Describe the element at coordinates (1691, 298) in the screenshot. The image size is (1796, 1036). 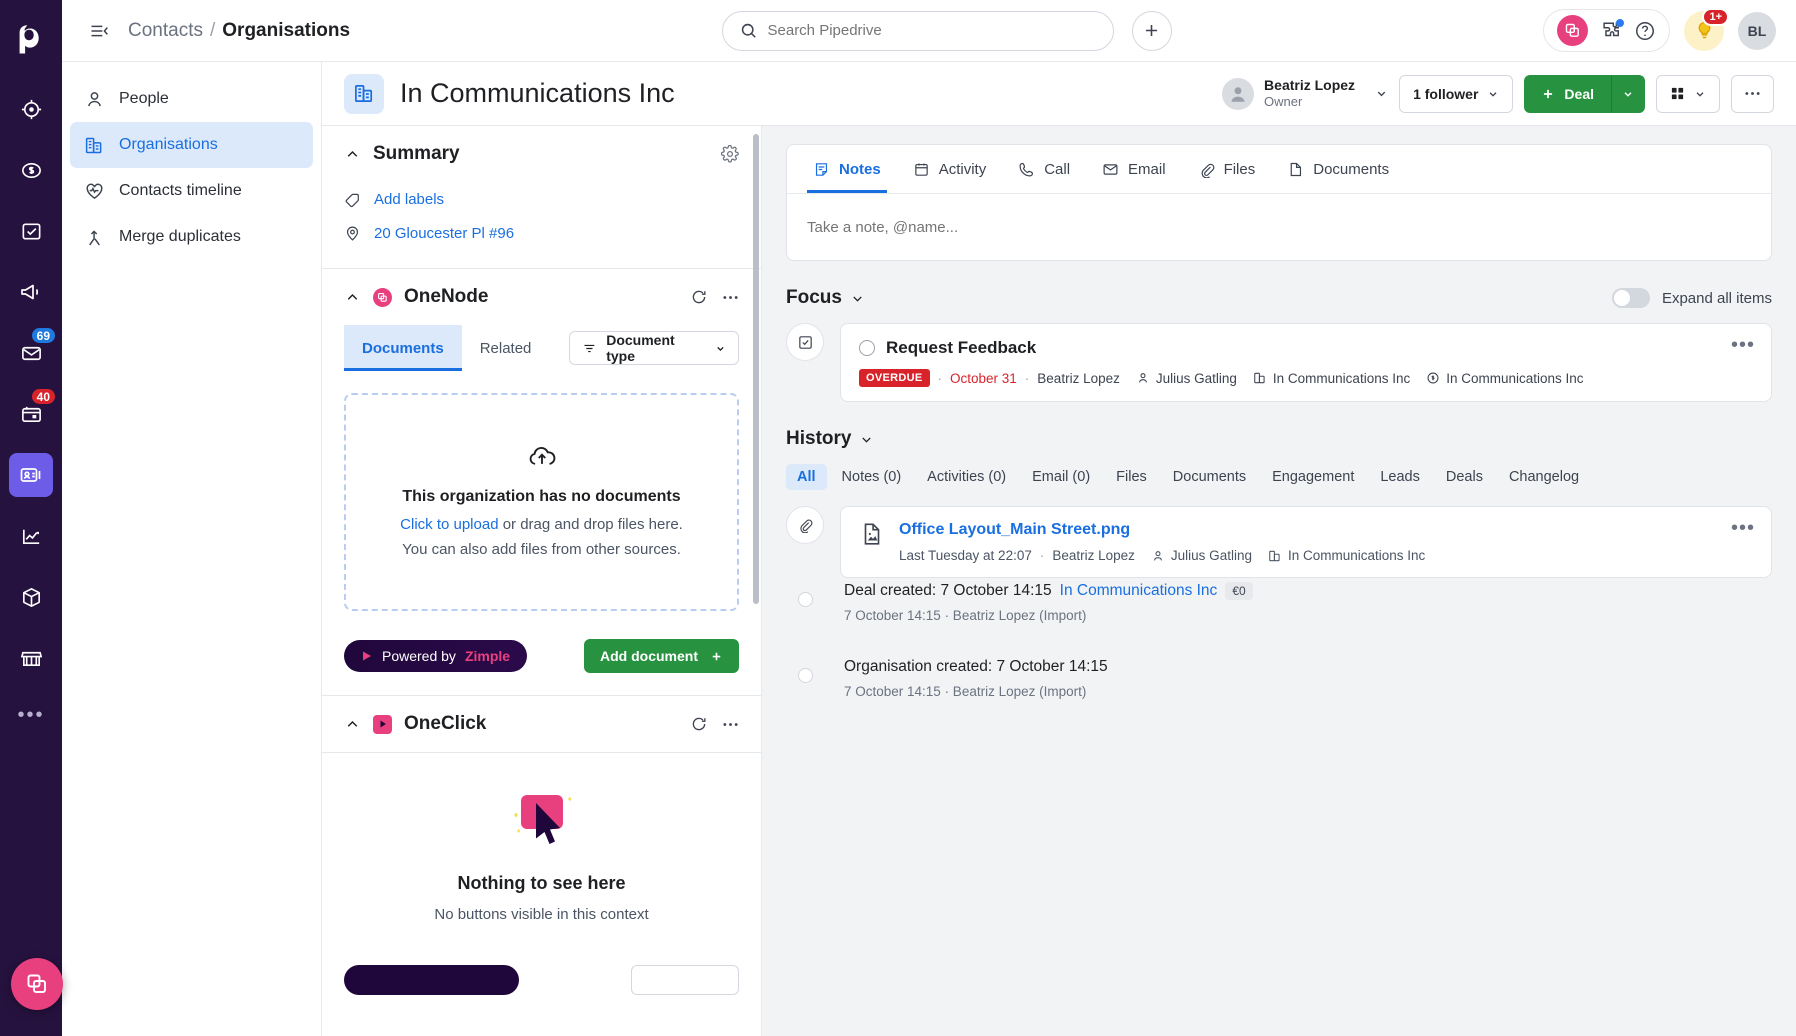
I see `expand-all-control: Expand all items` at that location.